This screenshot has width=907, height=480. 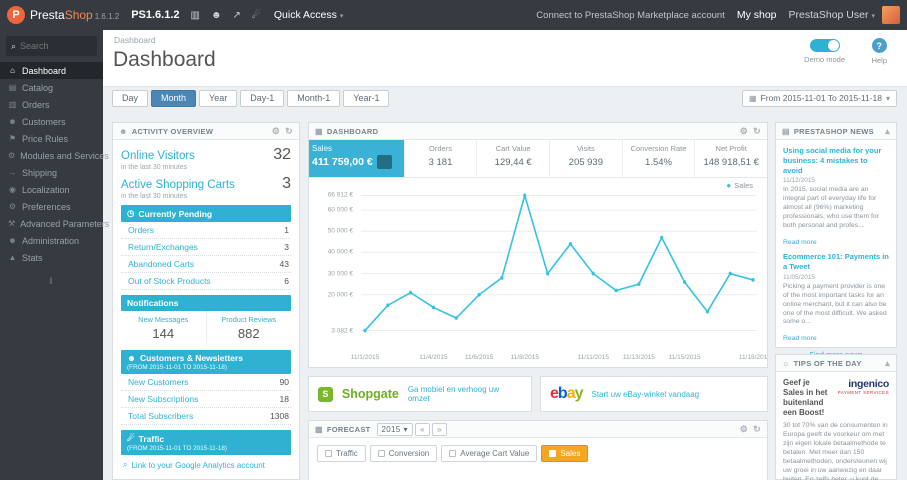 What do you see at coordinates (51, 206) in the screenshot?
I see `sidebar-item-preferences: ⚙ Preferences` at bounding box center [51, 206].